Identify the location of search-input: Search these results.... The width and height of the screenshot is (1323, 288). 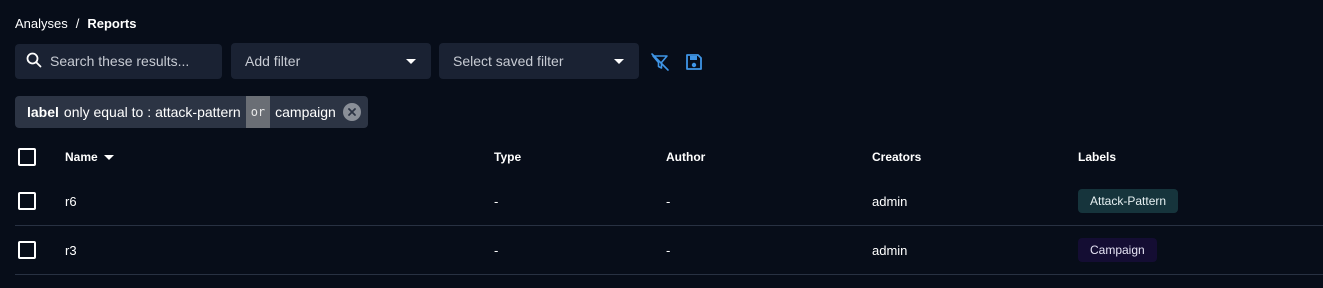
(118, 61).